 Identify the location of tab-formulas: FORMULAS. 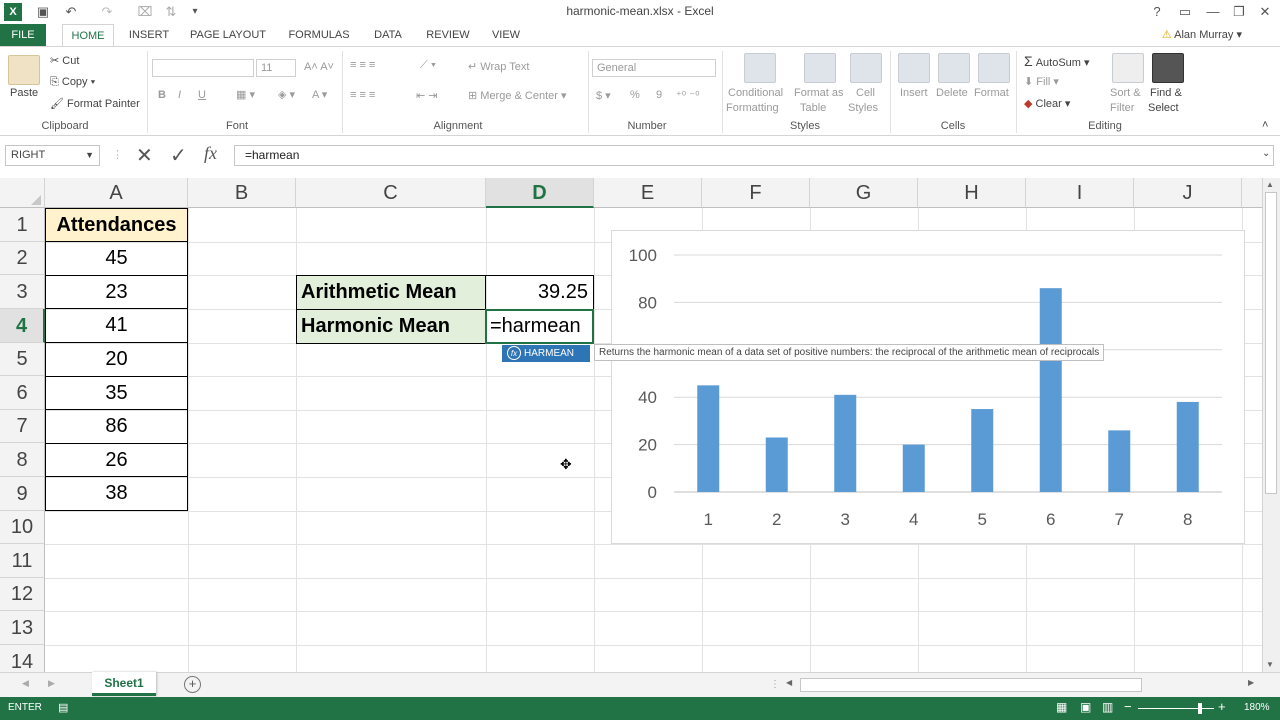
(319, 35).